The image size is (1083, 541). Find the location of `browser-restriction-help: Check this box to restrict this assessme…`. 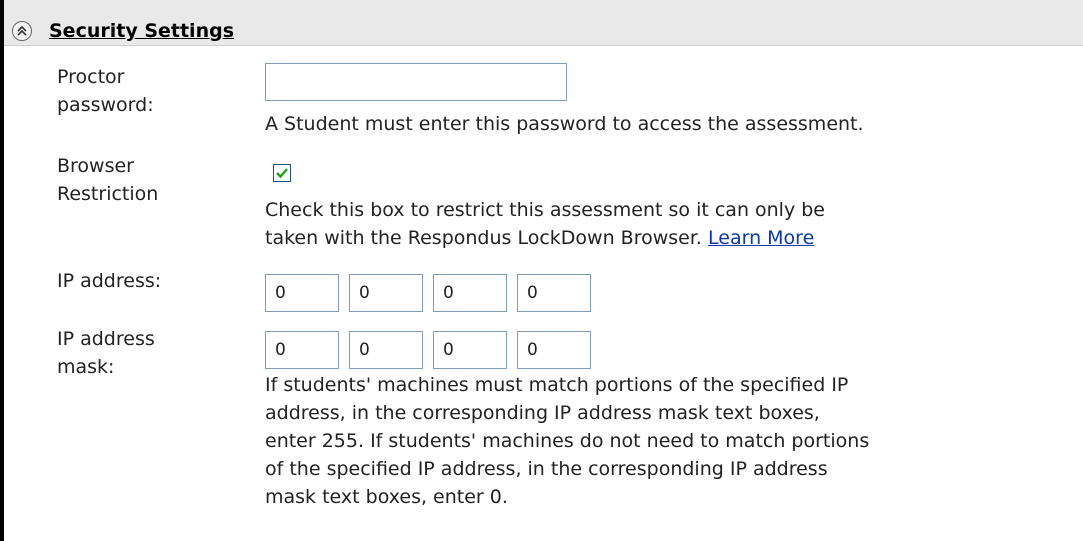

browser-restriction-help: Check this box to restrict this assessme… is located at coordinates (670, 224).